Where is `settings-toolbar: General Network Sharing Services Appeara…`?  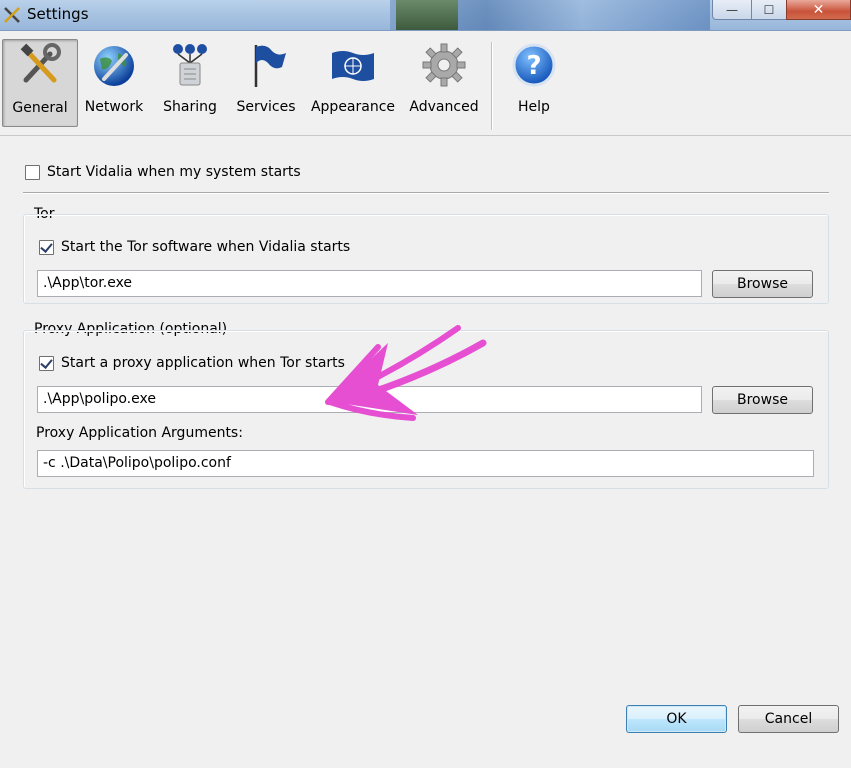
settings-toolbar: General Network Sharing Services Appeara… is located at coordinates (425, 83).